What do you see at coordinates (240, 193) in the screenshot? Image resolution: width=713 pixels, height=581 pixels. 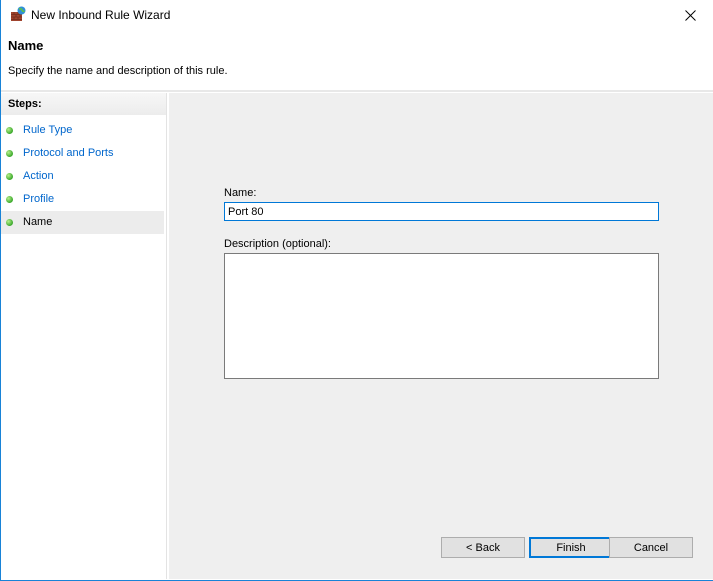 I see `name-label: Name:` at bounding box center [240, 193].